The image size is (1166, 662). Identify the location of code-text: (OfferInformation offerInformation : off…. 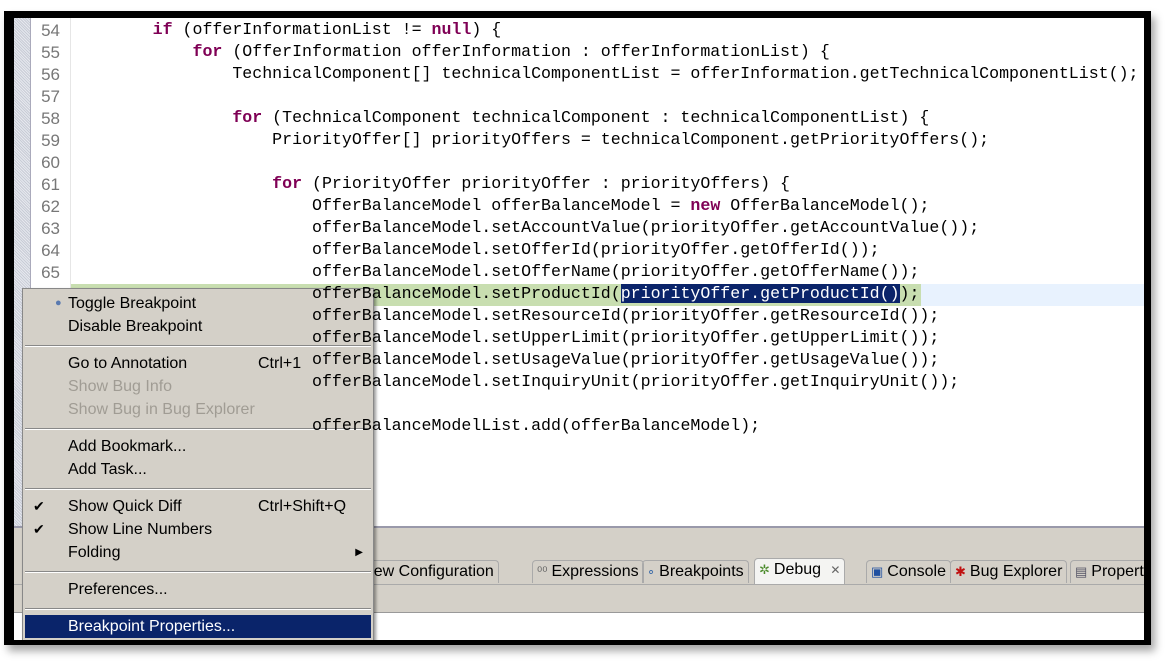
(526, 51).